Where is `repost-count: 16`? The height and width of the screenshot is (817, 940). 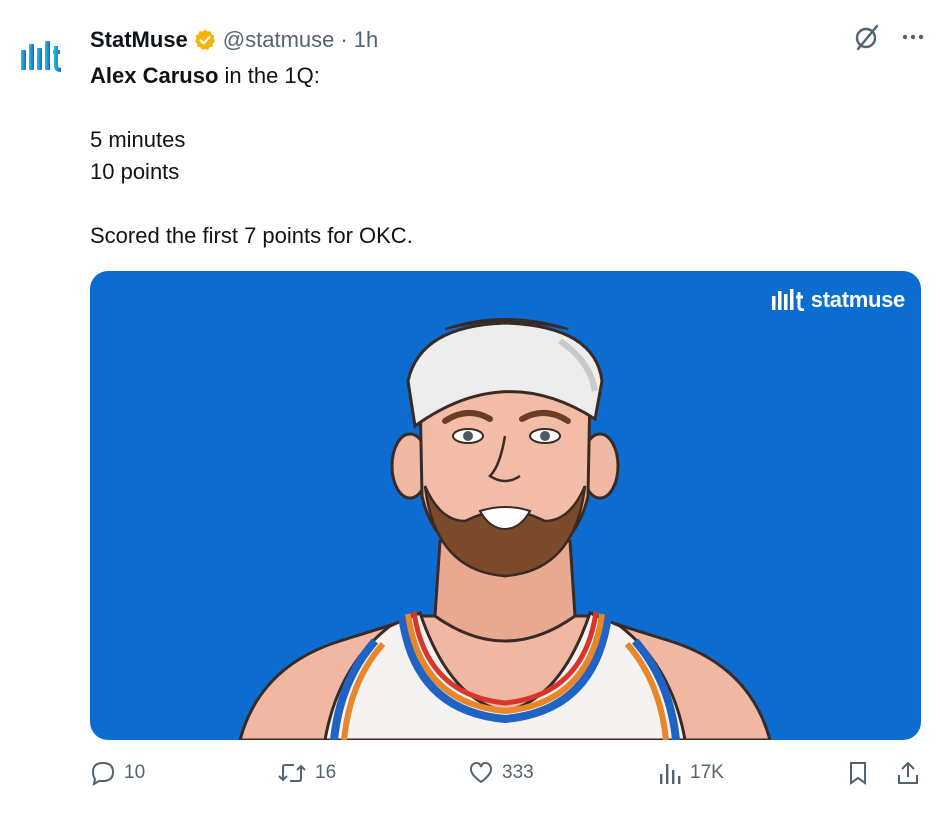
repost-count: 16 is located at coordinates (326, 772).